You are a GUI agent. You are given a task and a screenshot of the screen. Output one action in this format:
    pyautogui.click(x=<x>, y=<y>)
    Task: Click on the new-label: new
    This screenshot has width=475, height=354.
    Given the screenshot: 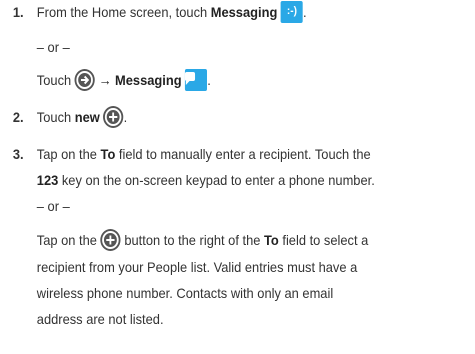 What is the action you would take?
    pyautogui.click(x=87, y=117)
    